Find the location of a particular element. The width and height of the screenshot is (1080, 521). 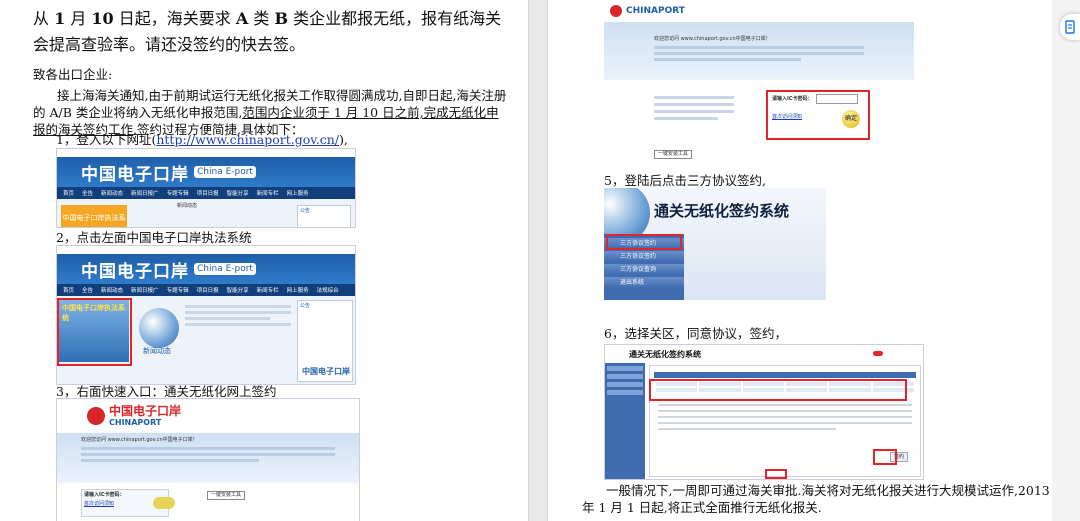

viewer-right-margin is located at coordinates (1066, 260).